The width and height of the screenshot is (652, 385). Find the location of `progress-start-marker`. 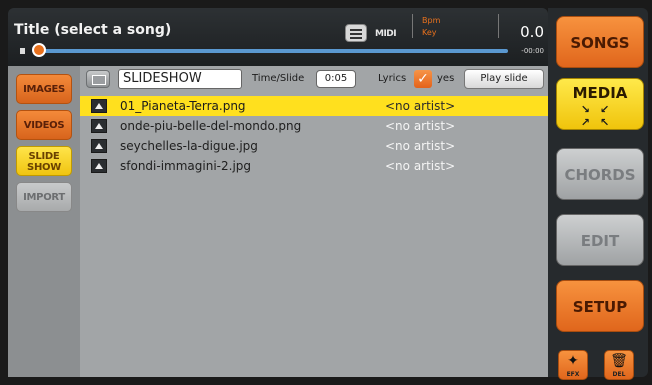

progress-start-marker is located at coordinates (22, 51).